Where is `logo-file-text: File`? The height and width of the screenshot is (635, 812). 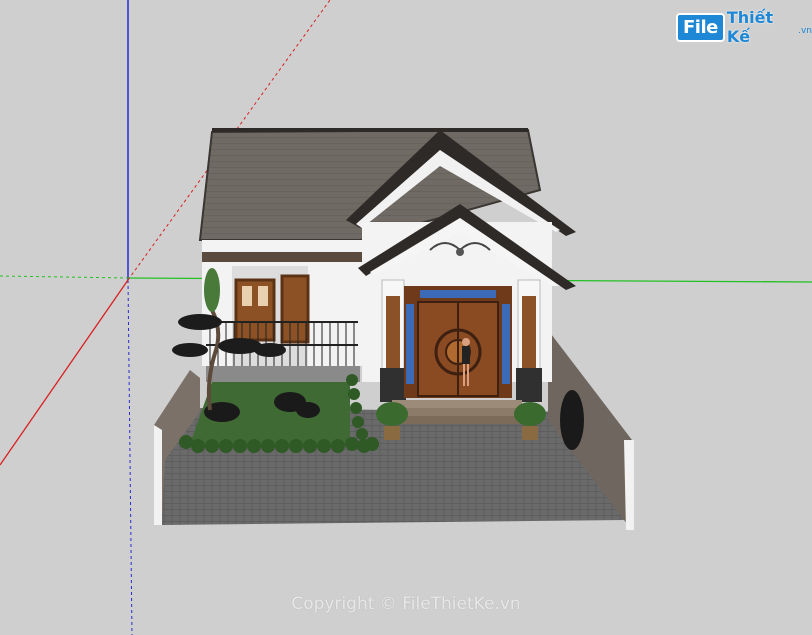 logo-file-text: File is located at coordinates (700, 27).